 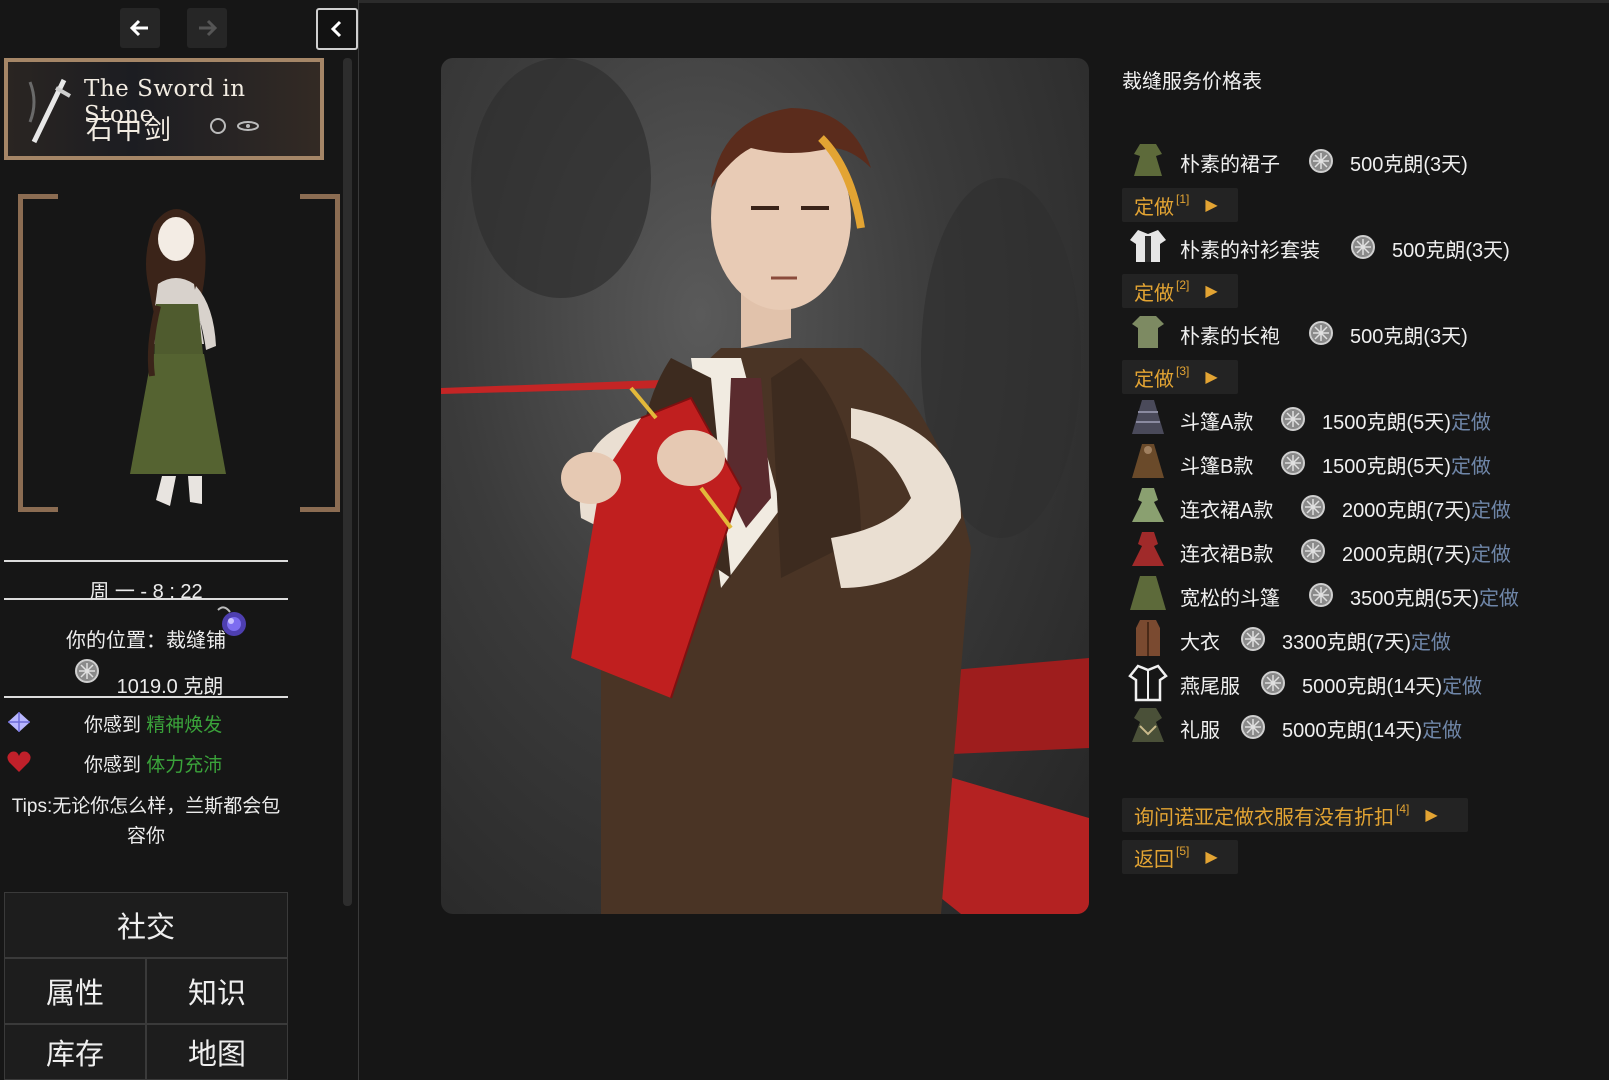 What do you see at coordinates (184, 765) in the screenshot?
I see `mood-value: 体力充沛` at bounding box center [184, 765].